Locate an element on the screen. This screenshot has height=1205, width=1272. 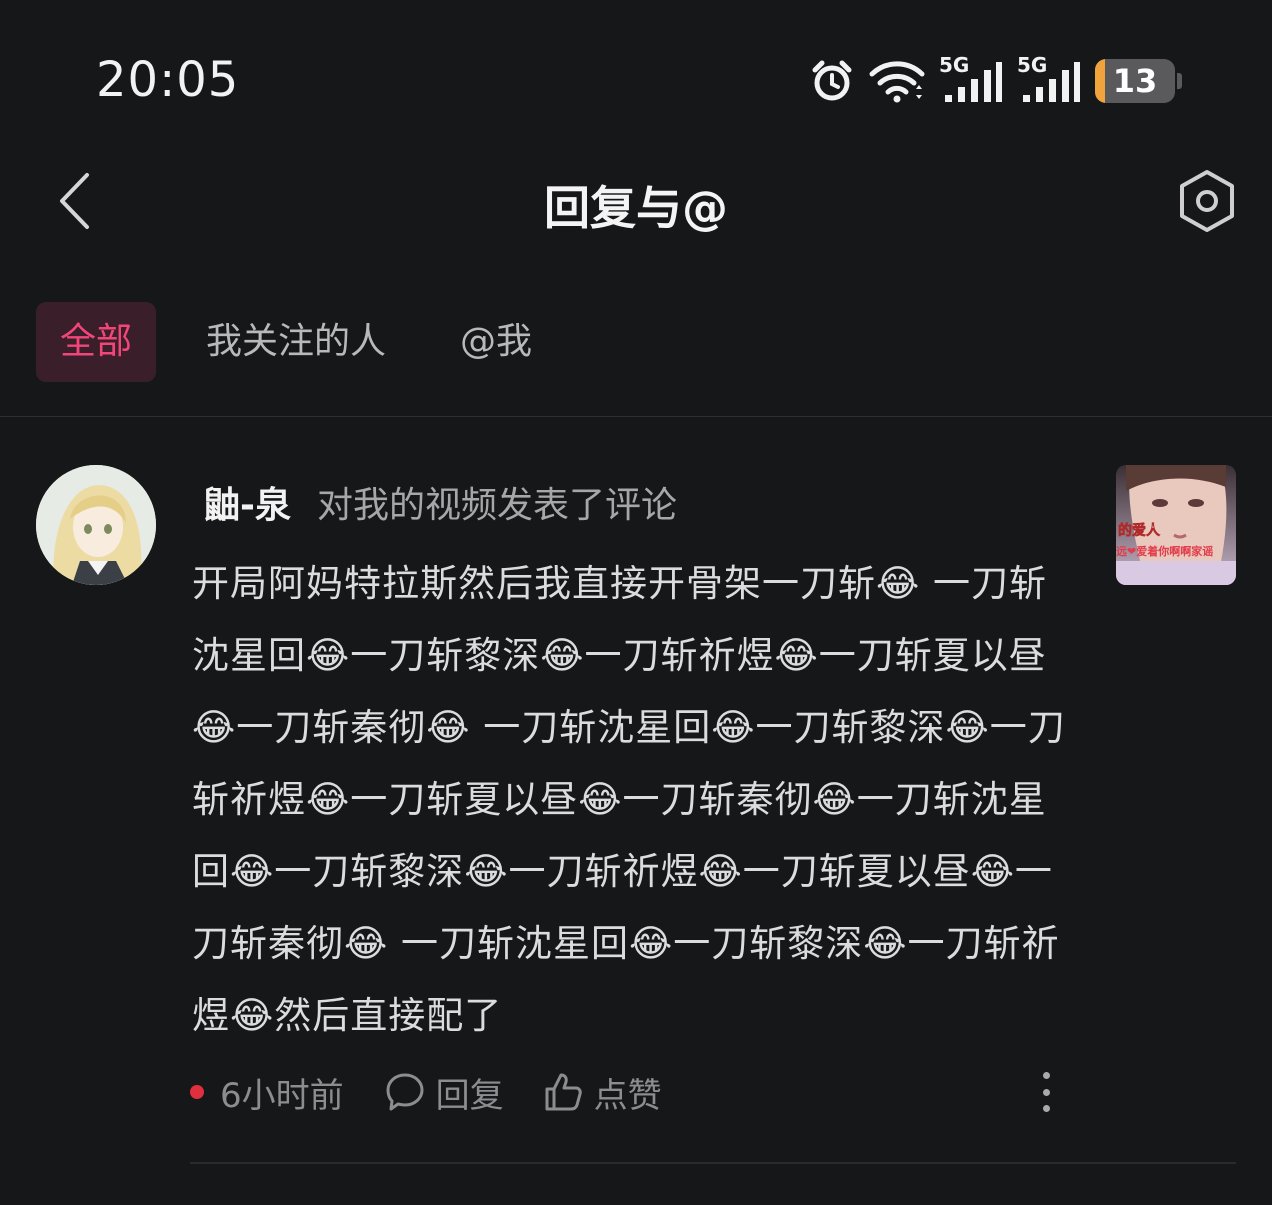
status-icons: 5G 5G 13 is located at coordinates (995, 79).